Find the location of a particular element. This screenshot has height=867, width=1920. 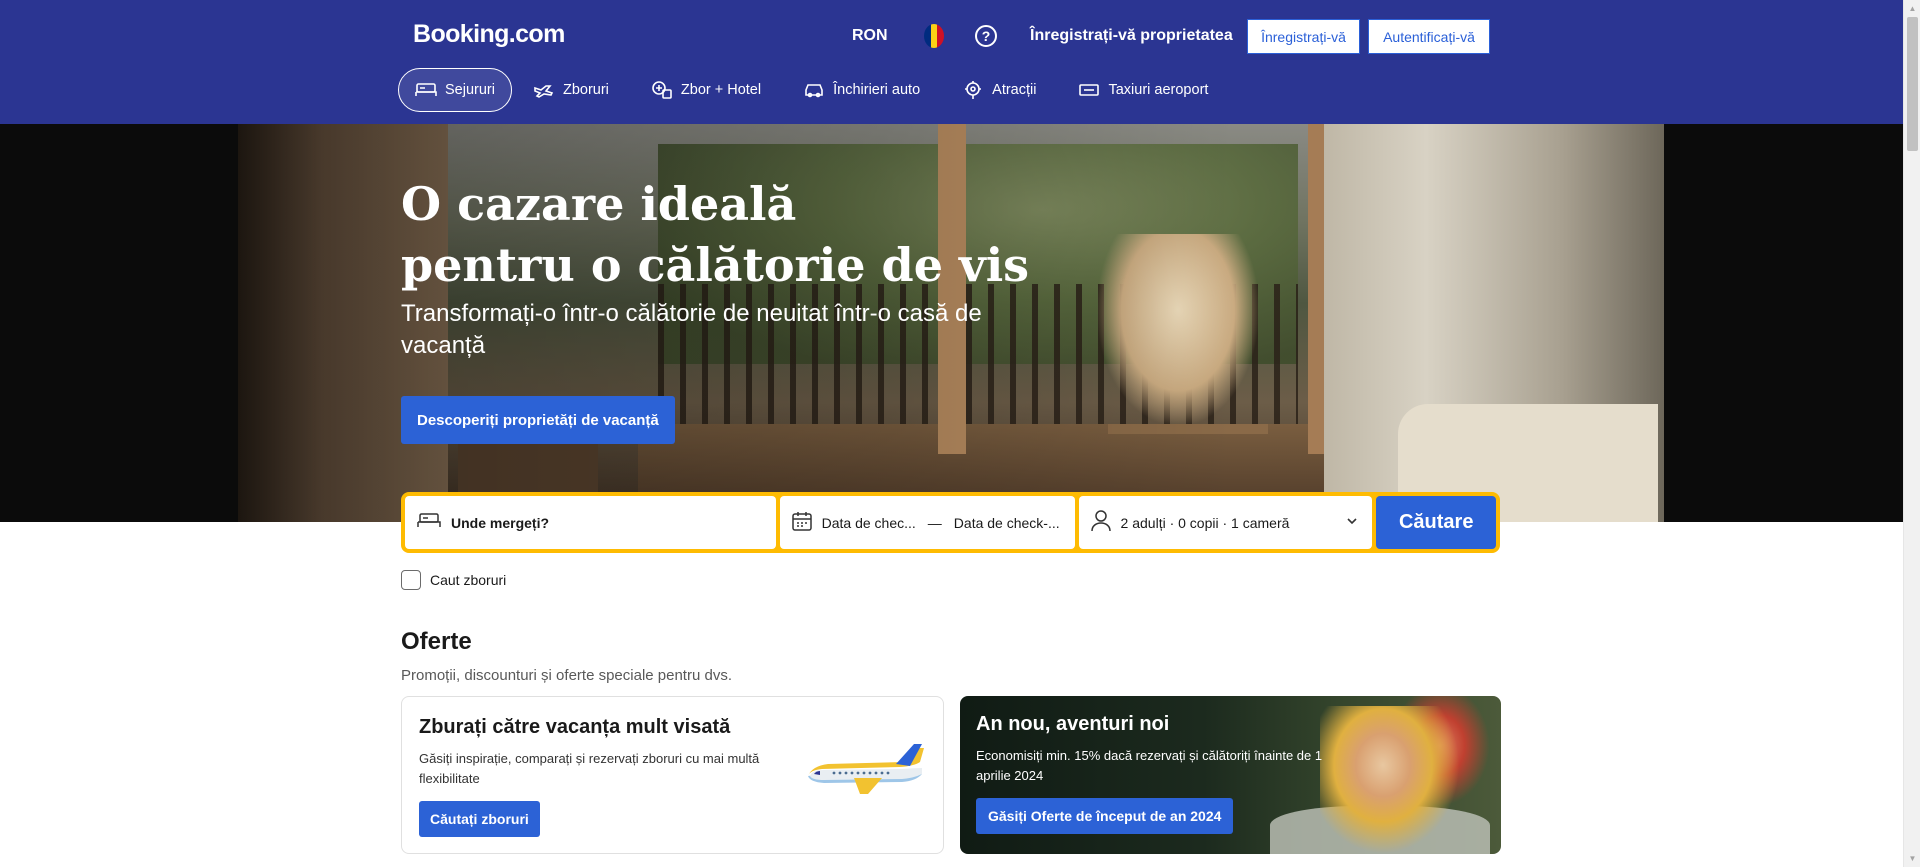

register-button: Înregistrați-vă is located at coordinates (1303, 36).